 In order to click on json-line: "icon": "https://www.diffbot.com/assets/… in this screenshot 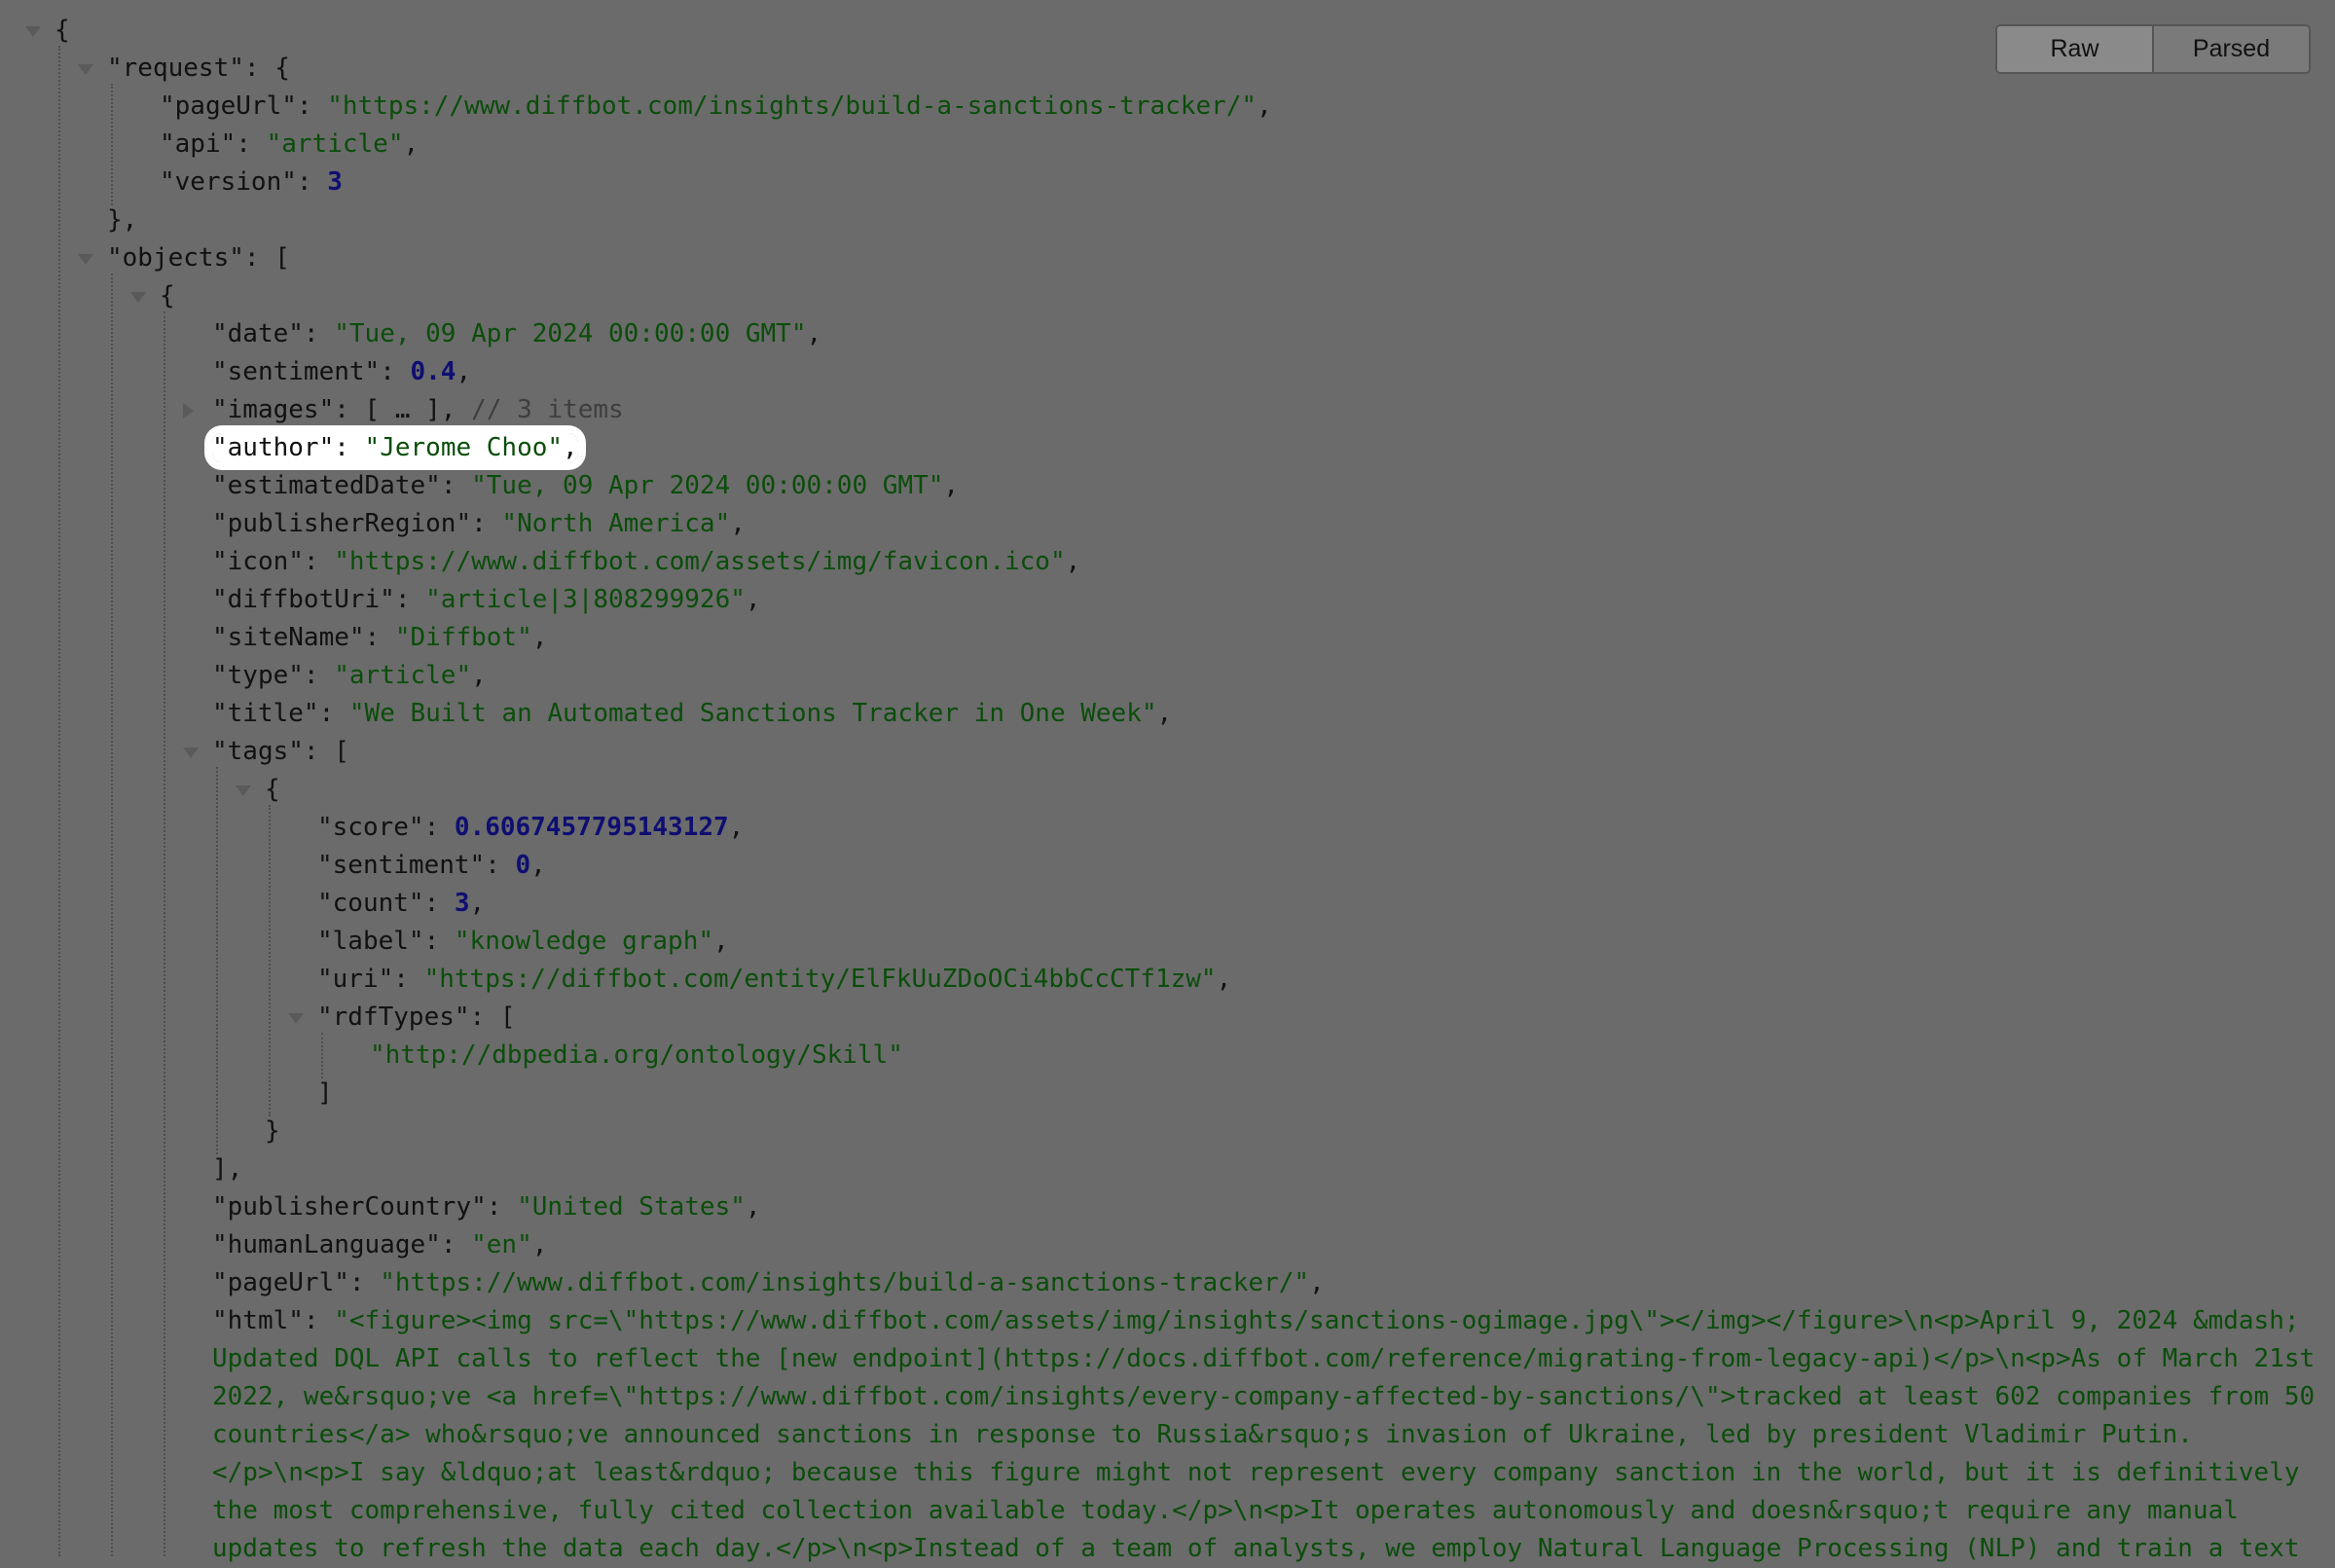, I will do `click(646, 562)`.